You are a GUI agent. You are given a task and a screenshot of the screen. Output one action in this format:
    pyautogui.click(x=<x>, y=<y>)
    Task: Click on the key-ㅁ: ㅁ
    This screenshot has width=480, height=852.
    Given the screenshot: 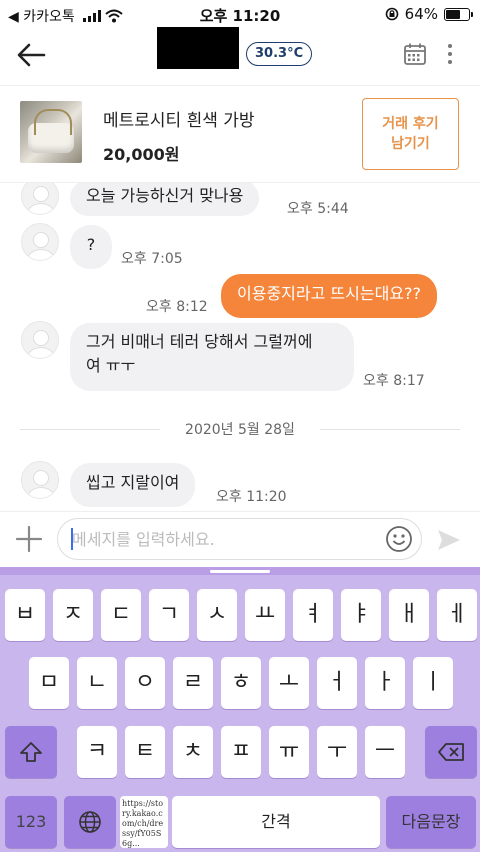 What is the action you would take?
    pyautogui.click(x=49, y=683)
    